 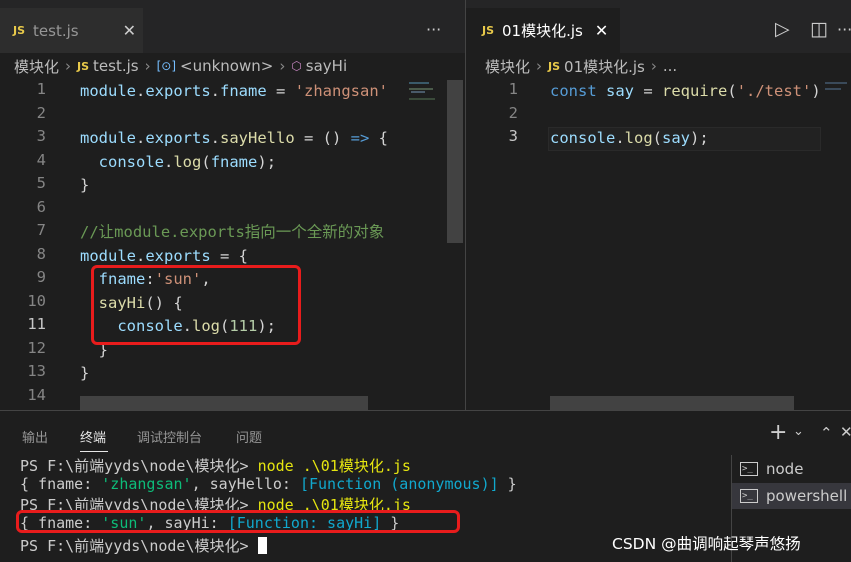 What do you see at coordinates (41, 136) in the screenshot?
I see `line-number: 3` at bounding box center [41, 136].